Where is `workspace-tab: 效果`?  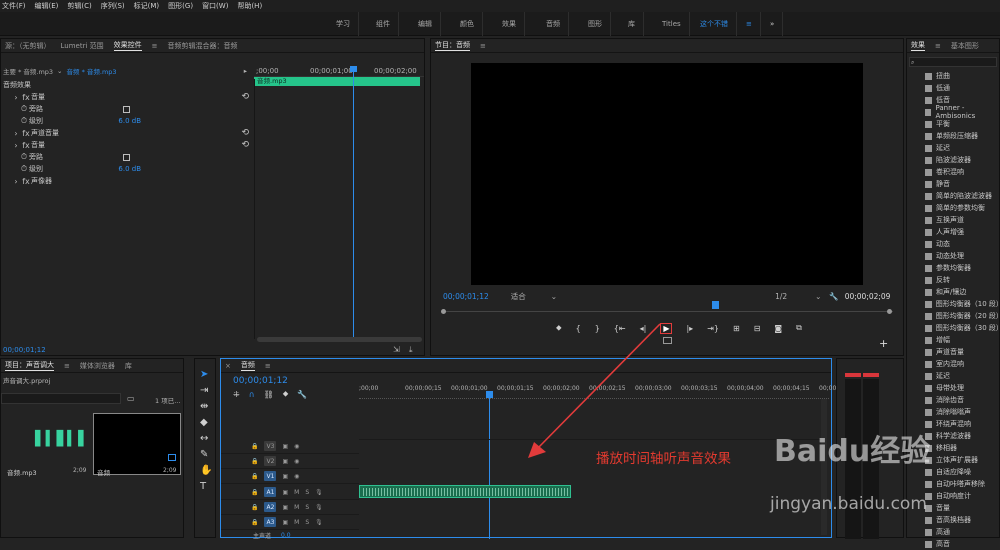 workspace-tab: 效果 is located at coordinates (509, 24).